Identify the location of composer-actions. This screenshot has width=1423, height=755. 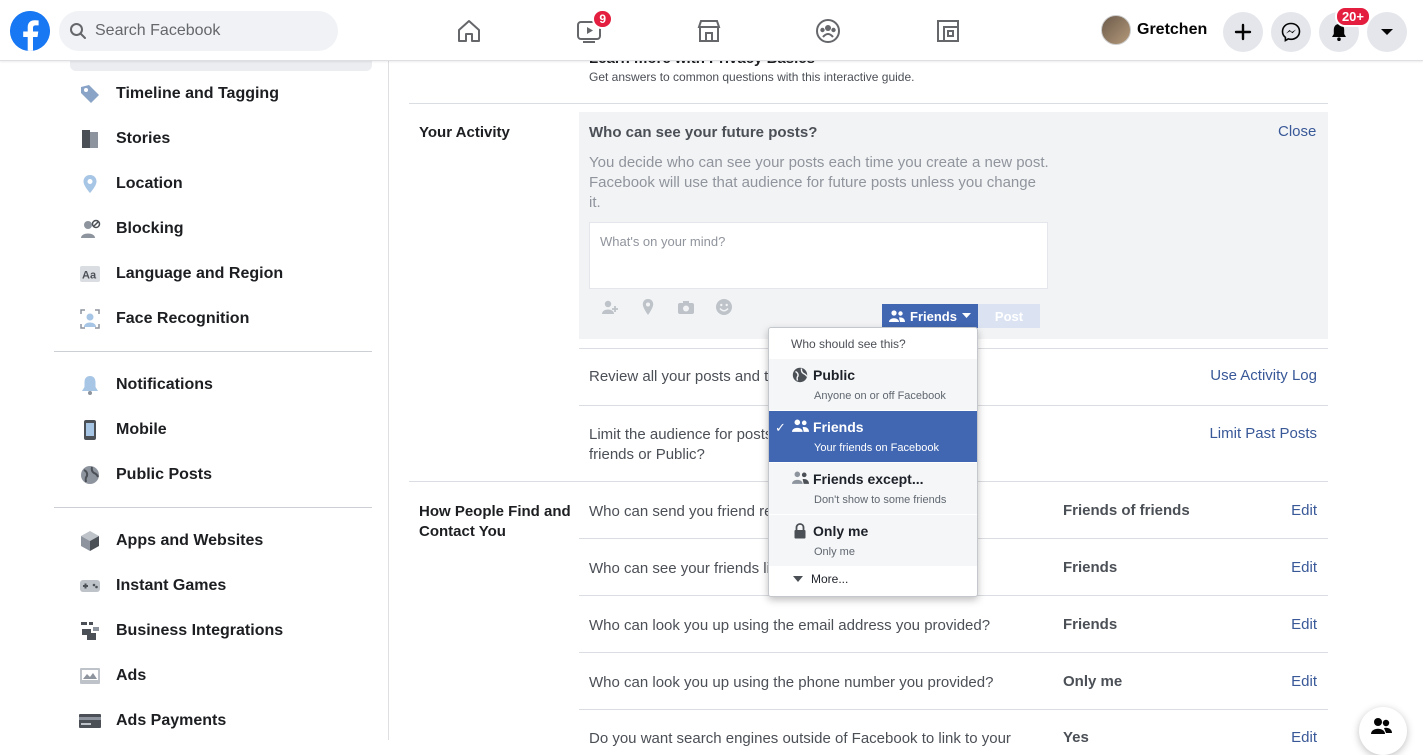
(667, 307).